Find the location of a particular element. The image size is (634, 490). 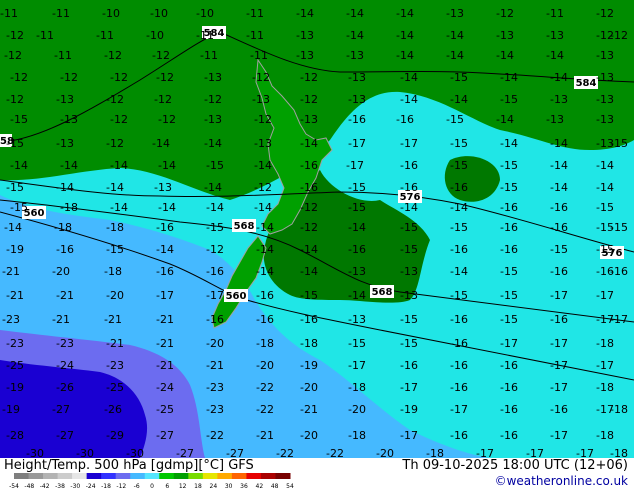

temperature-label: -24 is located at coordinates (165, 387).